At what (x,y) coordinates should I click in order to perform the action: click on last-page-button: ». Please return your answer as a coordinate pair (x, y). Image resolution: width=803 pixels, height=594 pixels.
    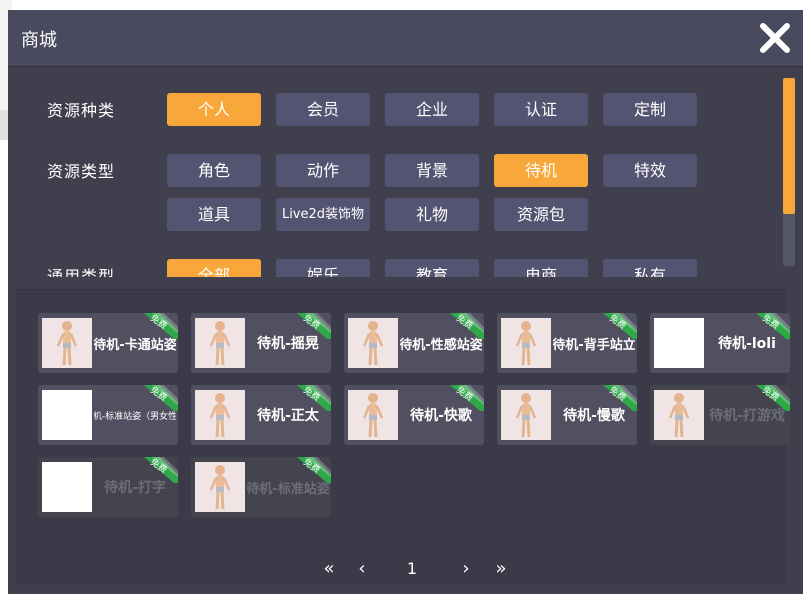
    Looking at the image, I should click on (501, 568).